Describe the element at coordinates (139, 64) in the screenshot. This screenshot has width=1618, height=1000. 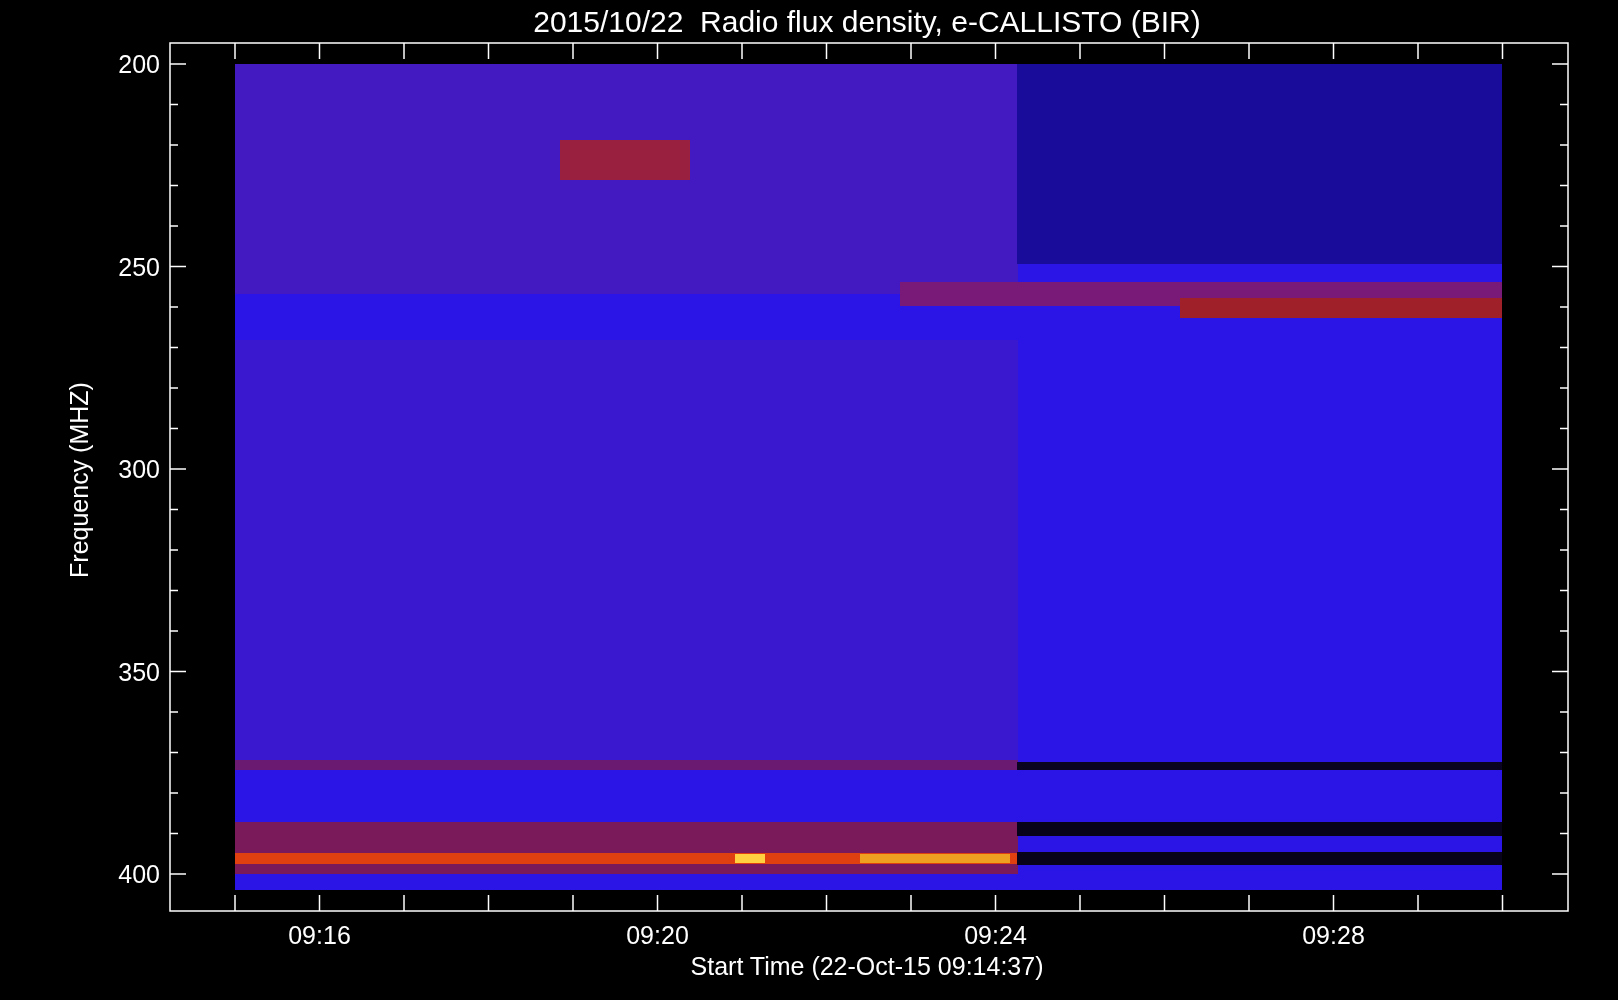
I see `y-tick-label: 200` at that location.